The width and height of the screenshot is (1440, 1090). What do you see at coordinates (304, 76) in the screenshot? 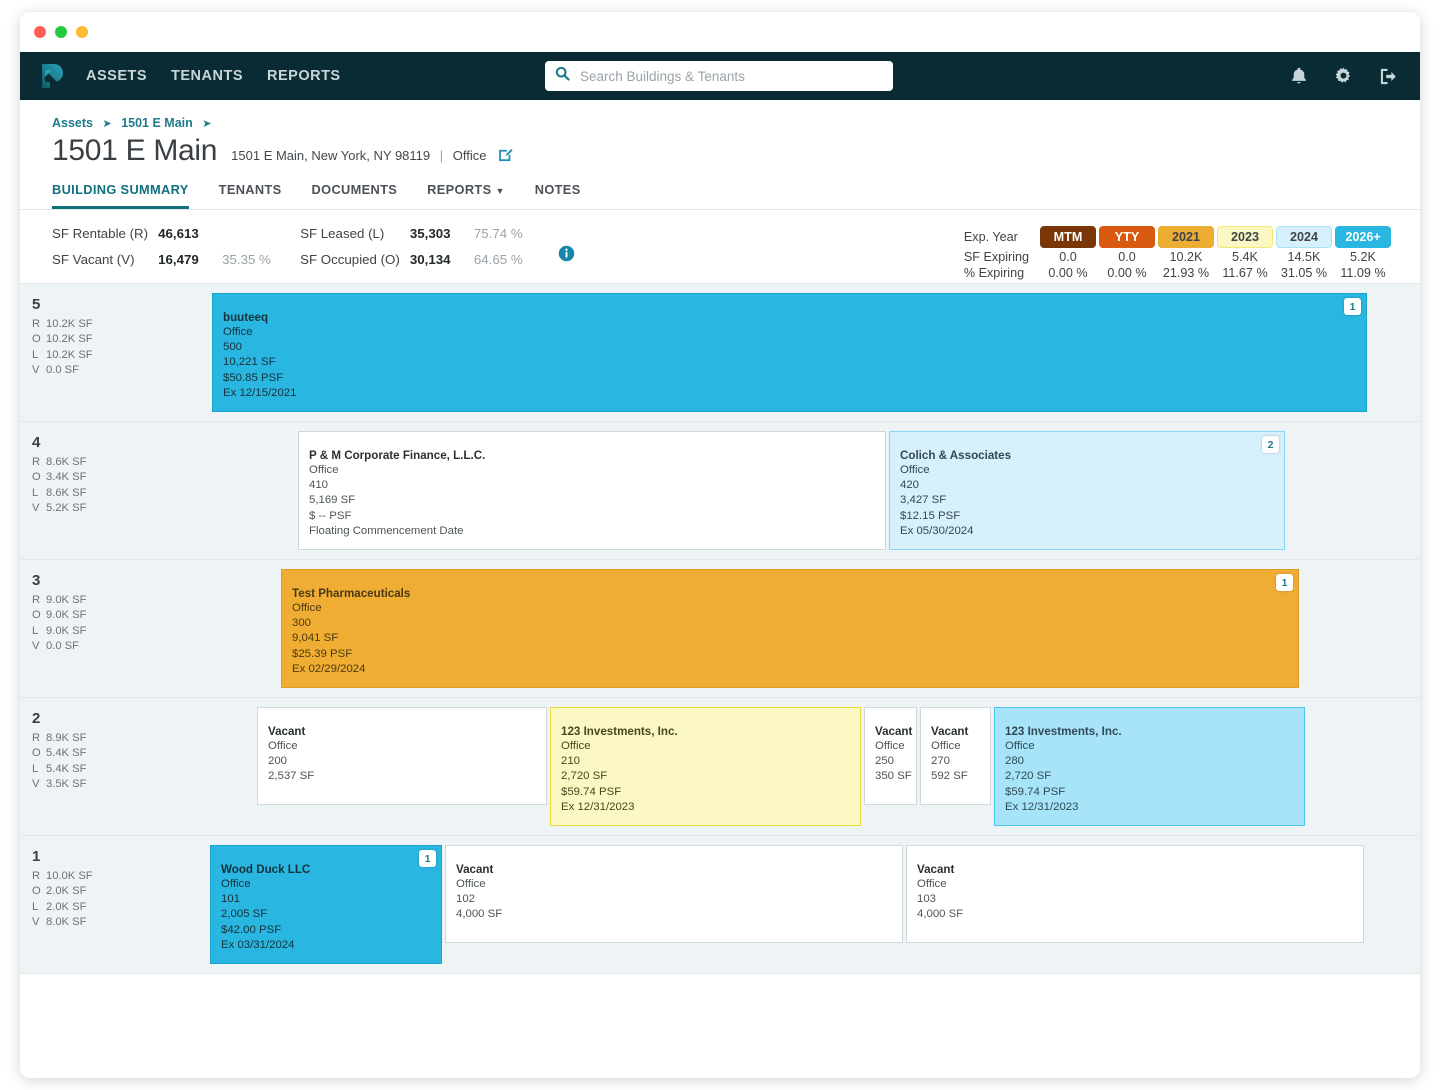
I see `nav-link-reports: REPORTS` at bounding box center [304, 76].